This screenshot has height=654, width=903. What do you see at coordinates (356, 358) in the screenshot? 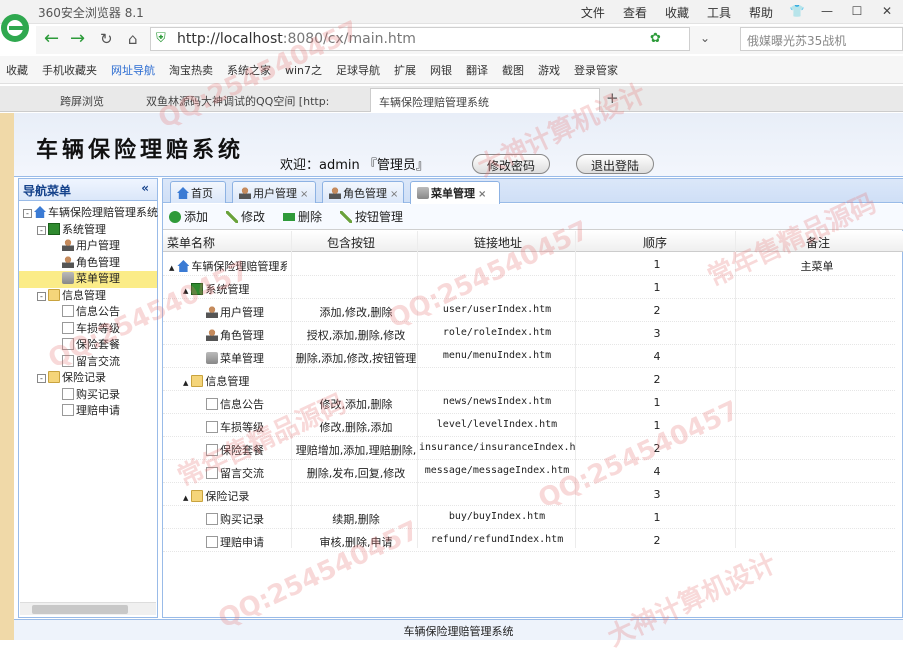
I see `cell-buttons: 删除,添加,修改,按钮管理` at bounding box center [356, 358].